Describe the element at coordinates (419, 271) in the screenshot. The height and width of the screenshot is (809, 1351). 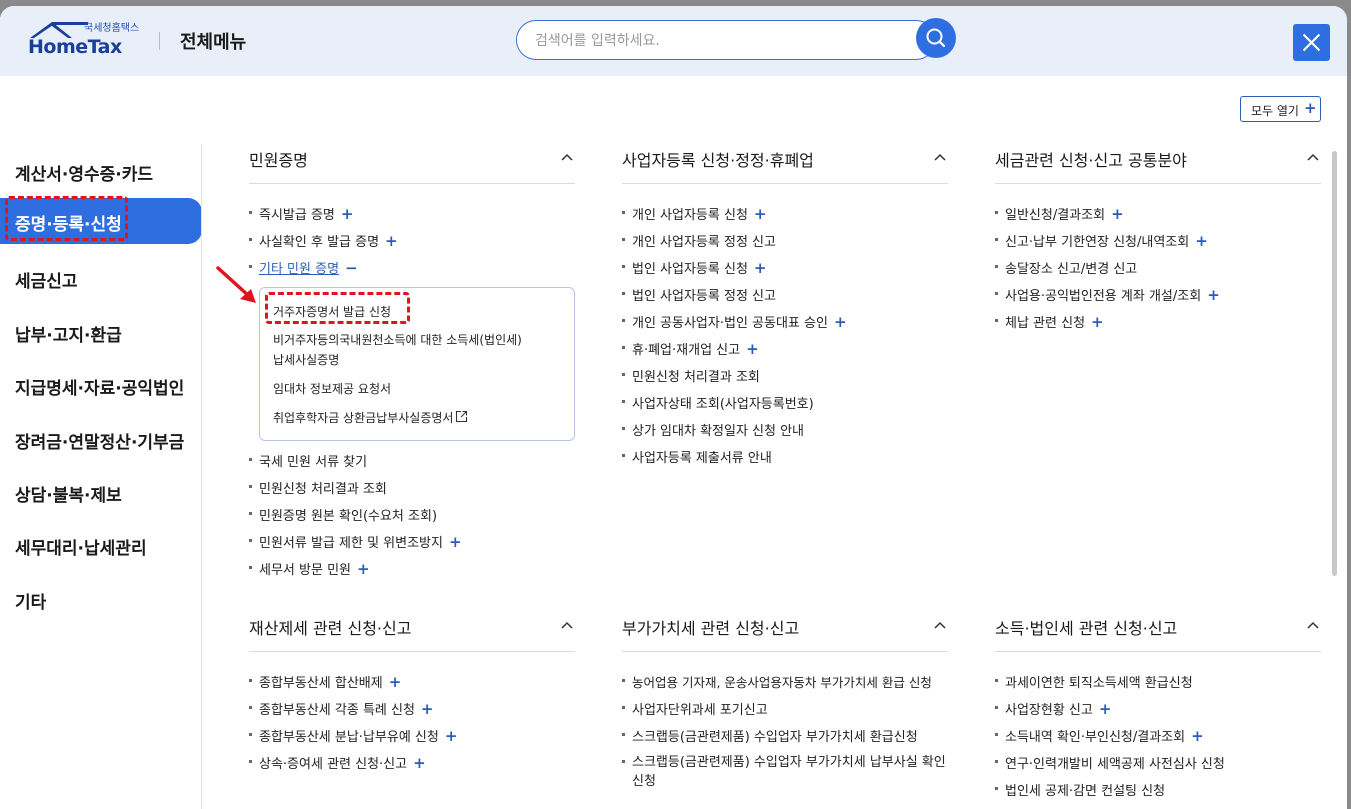
I see `list-item-expanded: 기타 민원 증명 −` at that location.